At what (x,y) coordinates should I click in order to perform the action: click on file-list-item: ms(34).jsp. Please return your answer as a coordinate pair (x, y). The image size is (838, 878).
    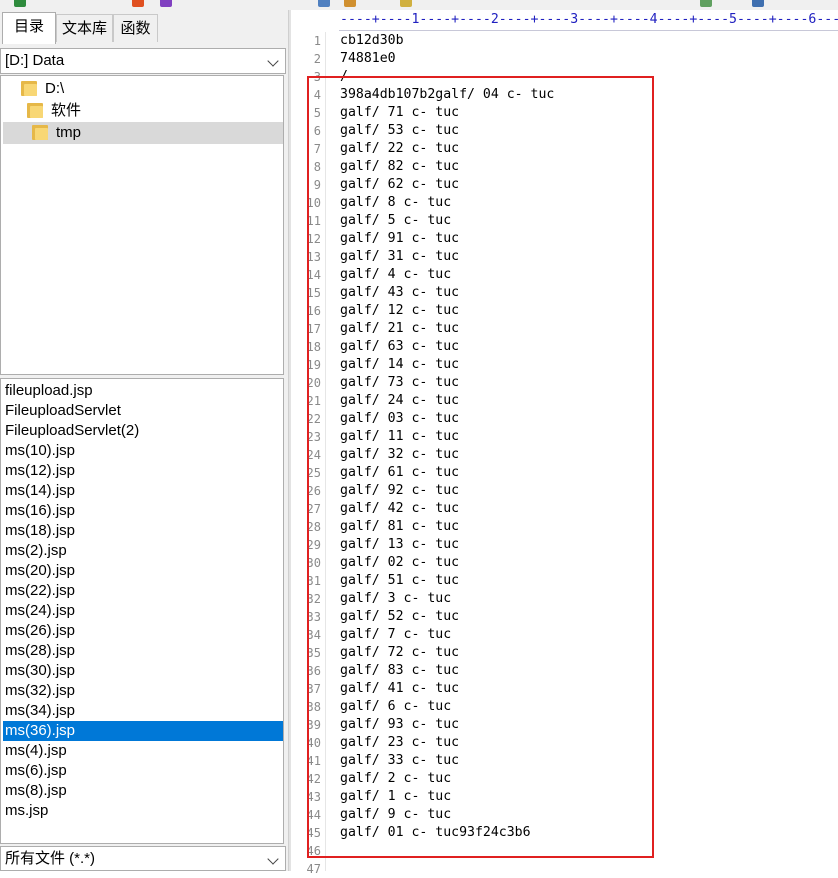
    Looking at the image, I should click on (143, 711).